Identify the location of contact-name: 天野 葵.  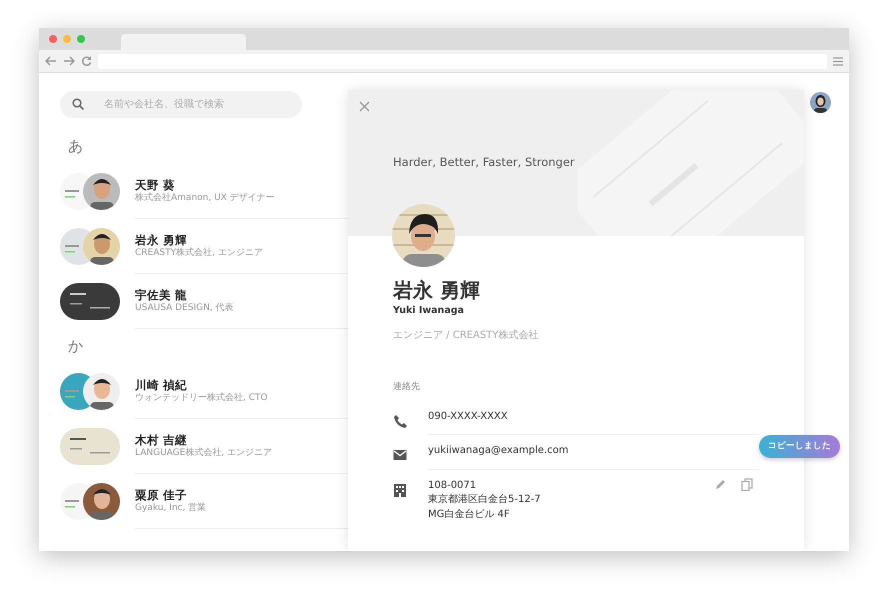
(241, 185).